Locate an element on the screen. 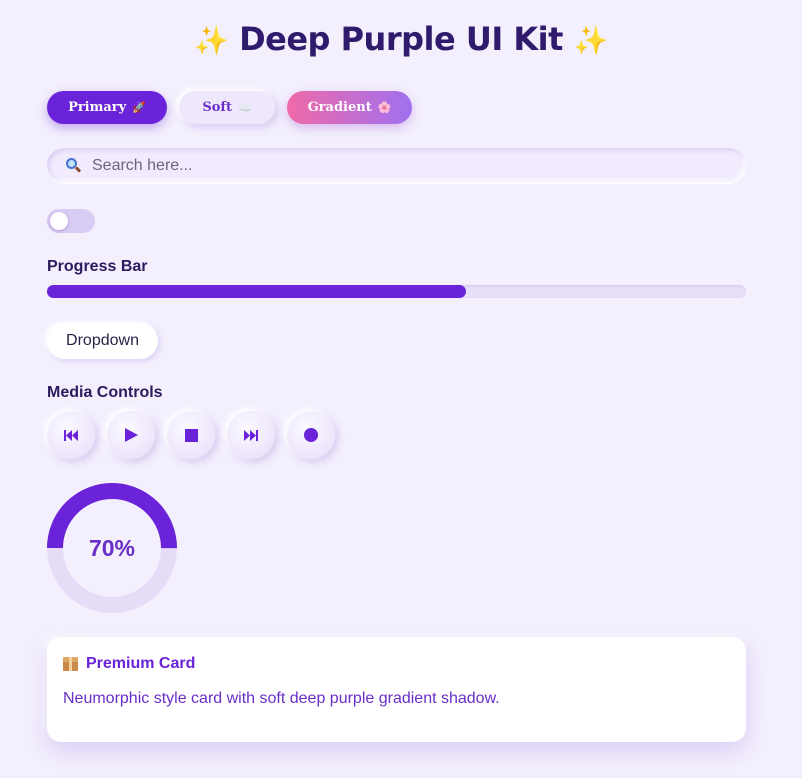  primary-button-label: Primary is located at coordinates (97, 107).